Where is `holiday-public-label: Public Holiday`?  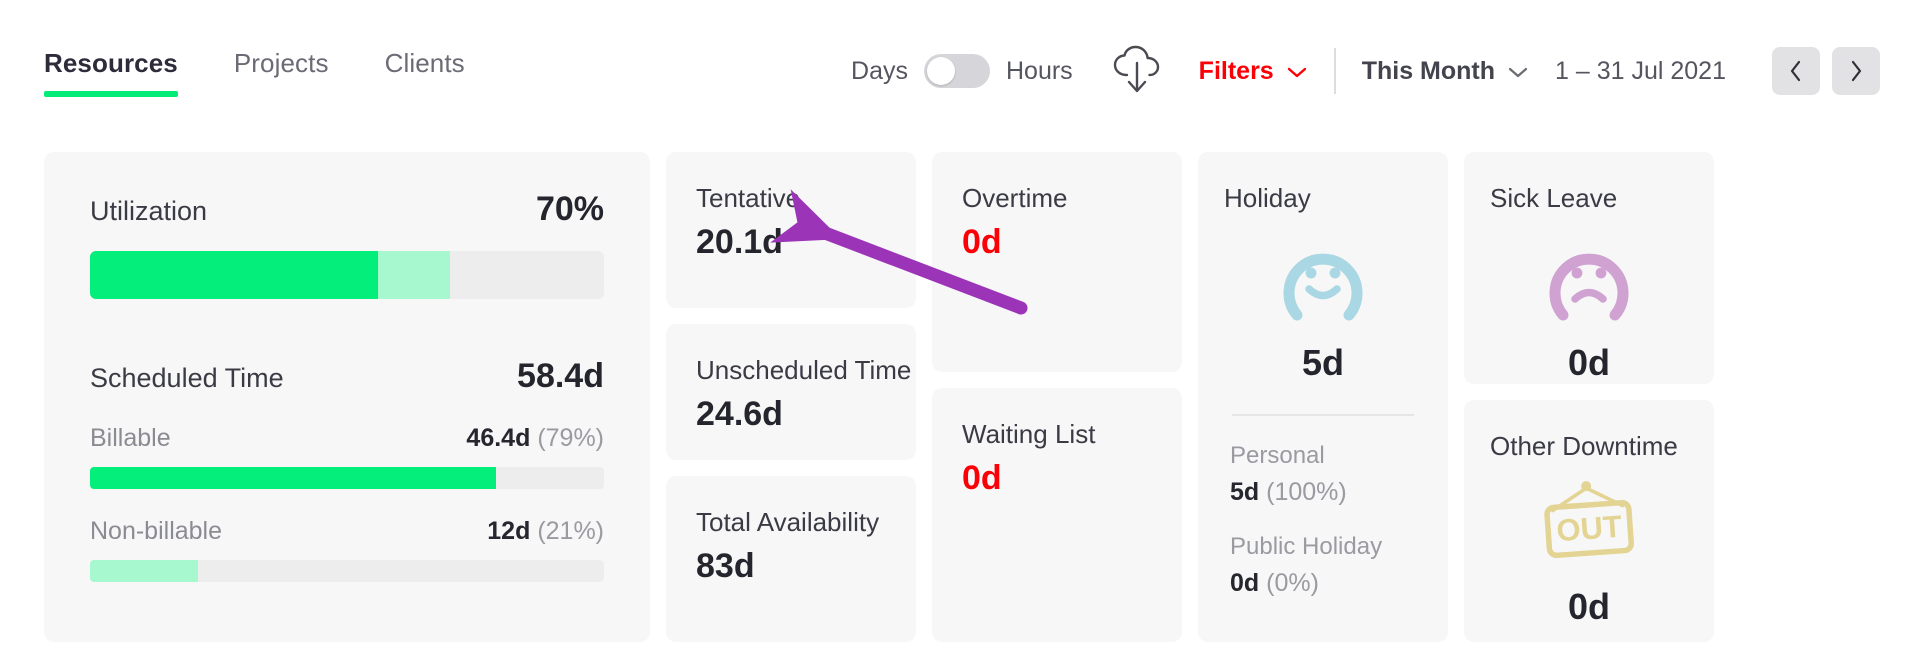 holiday-public-label: Public Holiday is located at coordinates (1306, 546).